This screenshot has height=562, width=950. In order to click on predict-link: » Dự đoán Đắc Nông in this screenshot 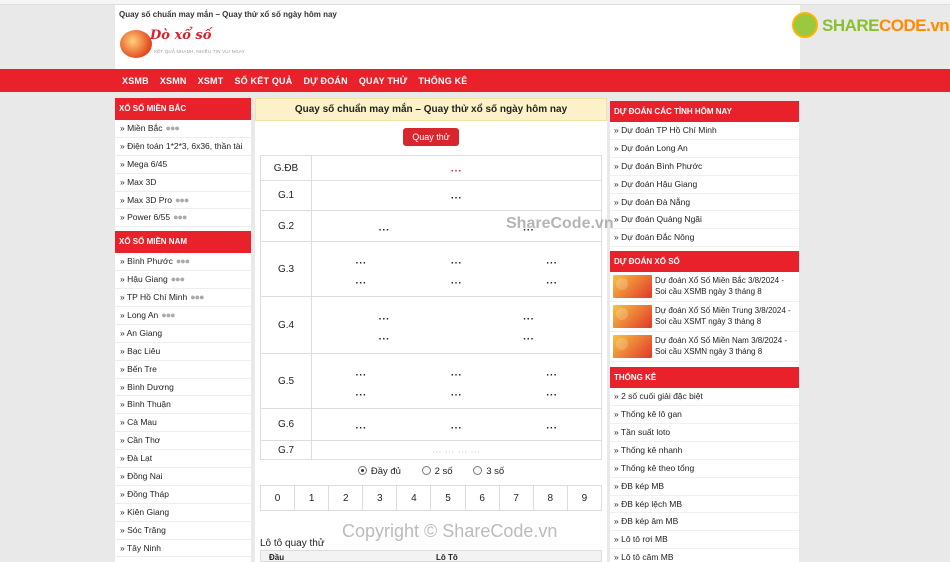, I will do `click(704, 238)`.